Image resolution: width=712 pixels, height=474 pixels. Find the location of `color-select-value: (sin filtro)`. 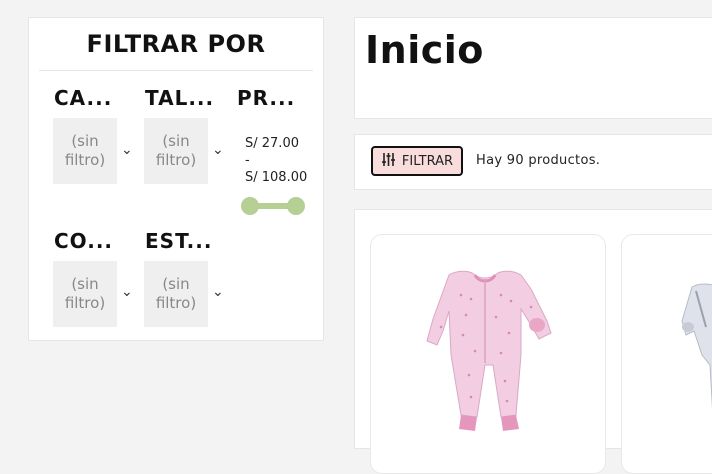

color-select-value: (sin filtro) is located at coordinates (85, 293).